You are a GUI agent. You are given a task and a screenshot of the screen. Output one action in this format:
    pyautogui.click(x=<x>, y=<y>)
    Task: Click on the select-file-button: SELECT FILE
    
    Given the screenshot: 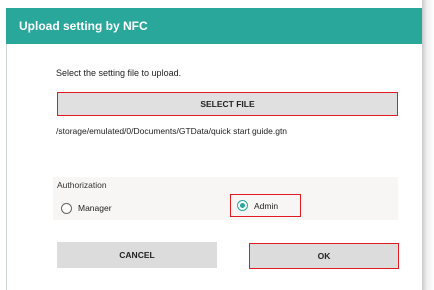 What is the action you would take?
    pyautogui.click(x=227, y=104)
    